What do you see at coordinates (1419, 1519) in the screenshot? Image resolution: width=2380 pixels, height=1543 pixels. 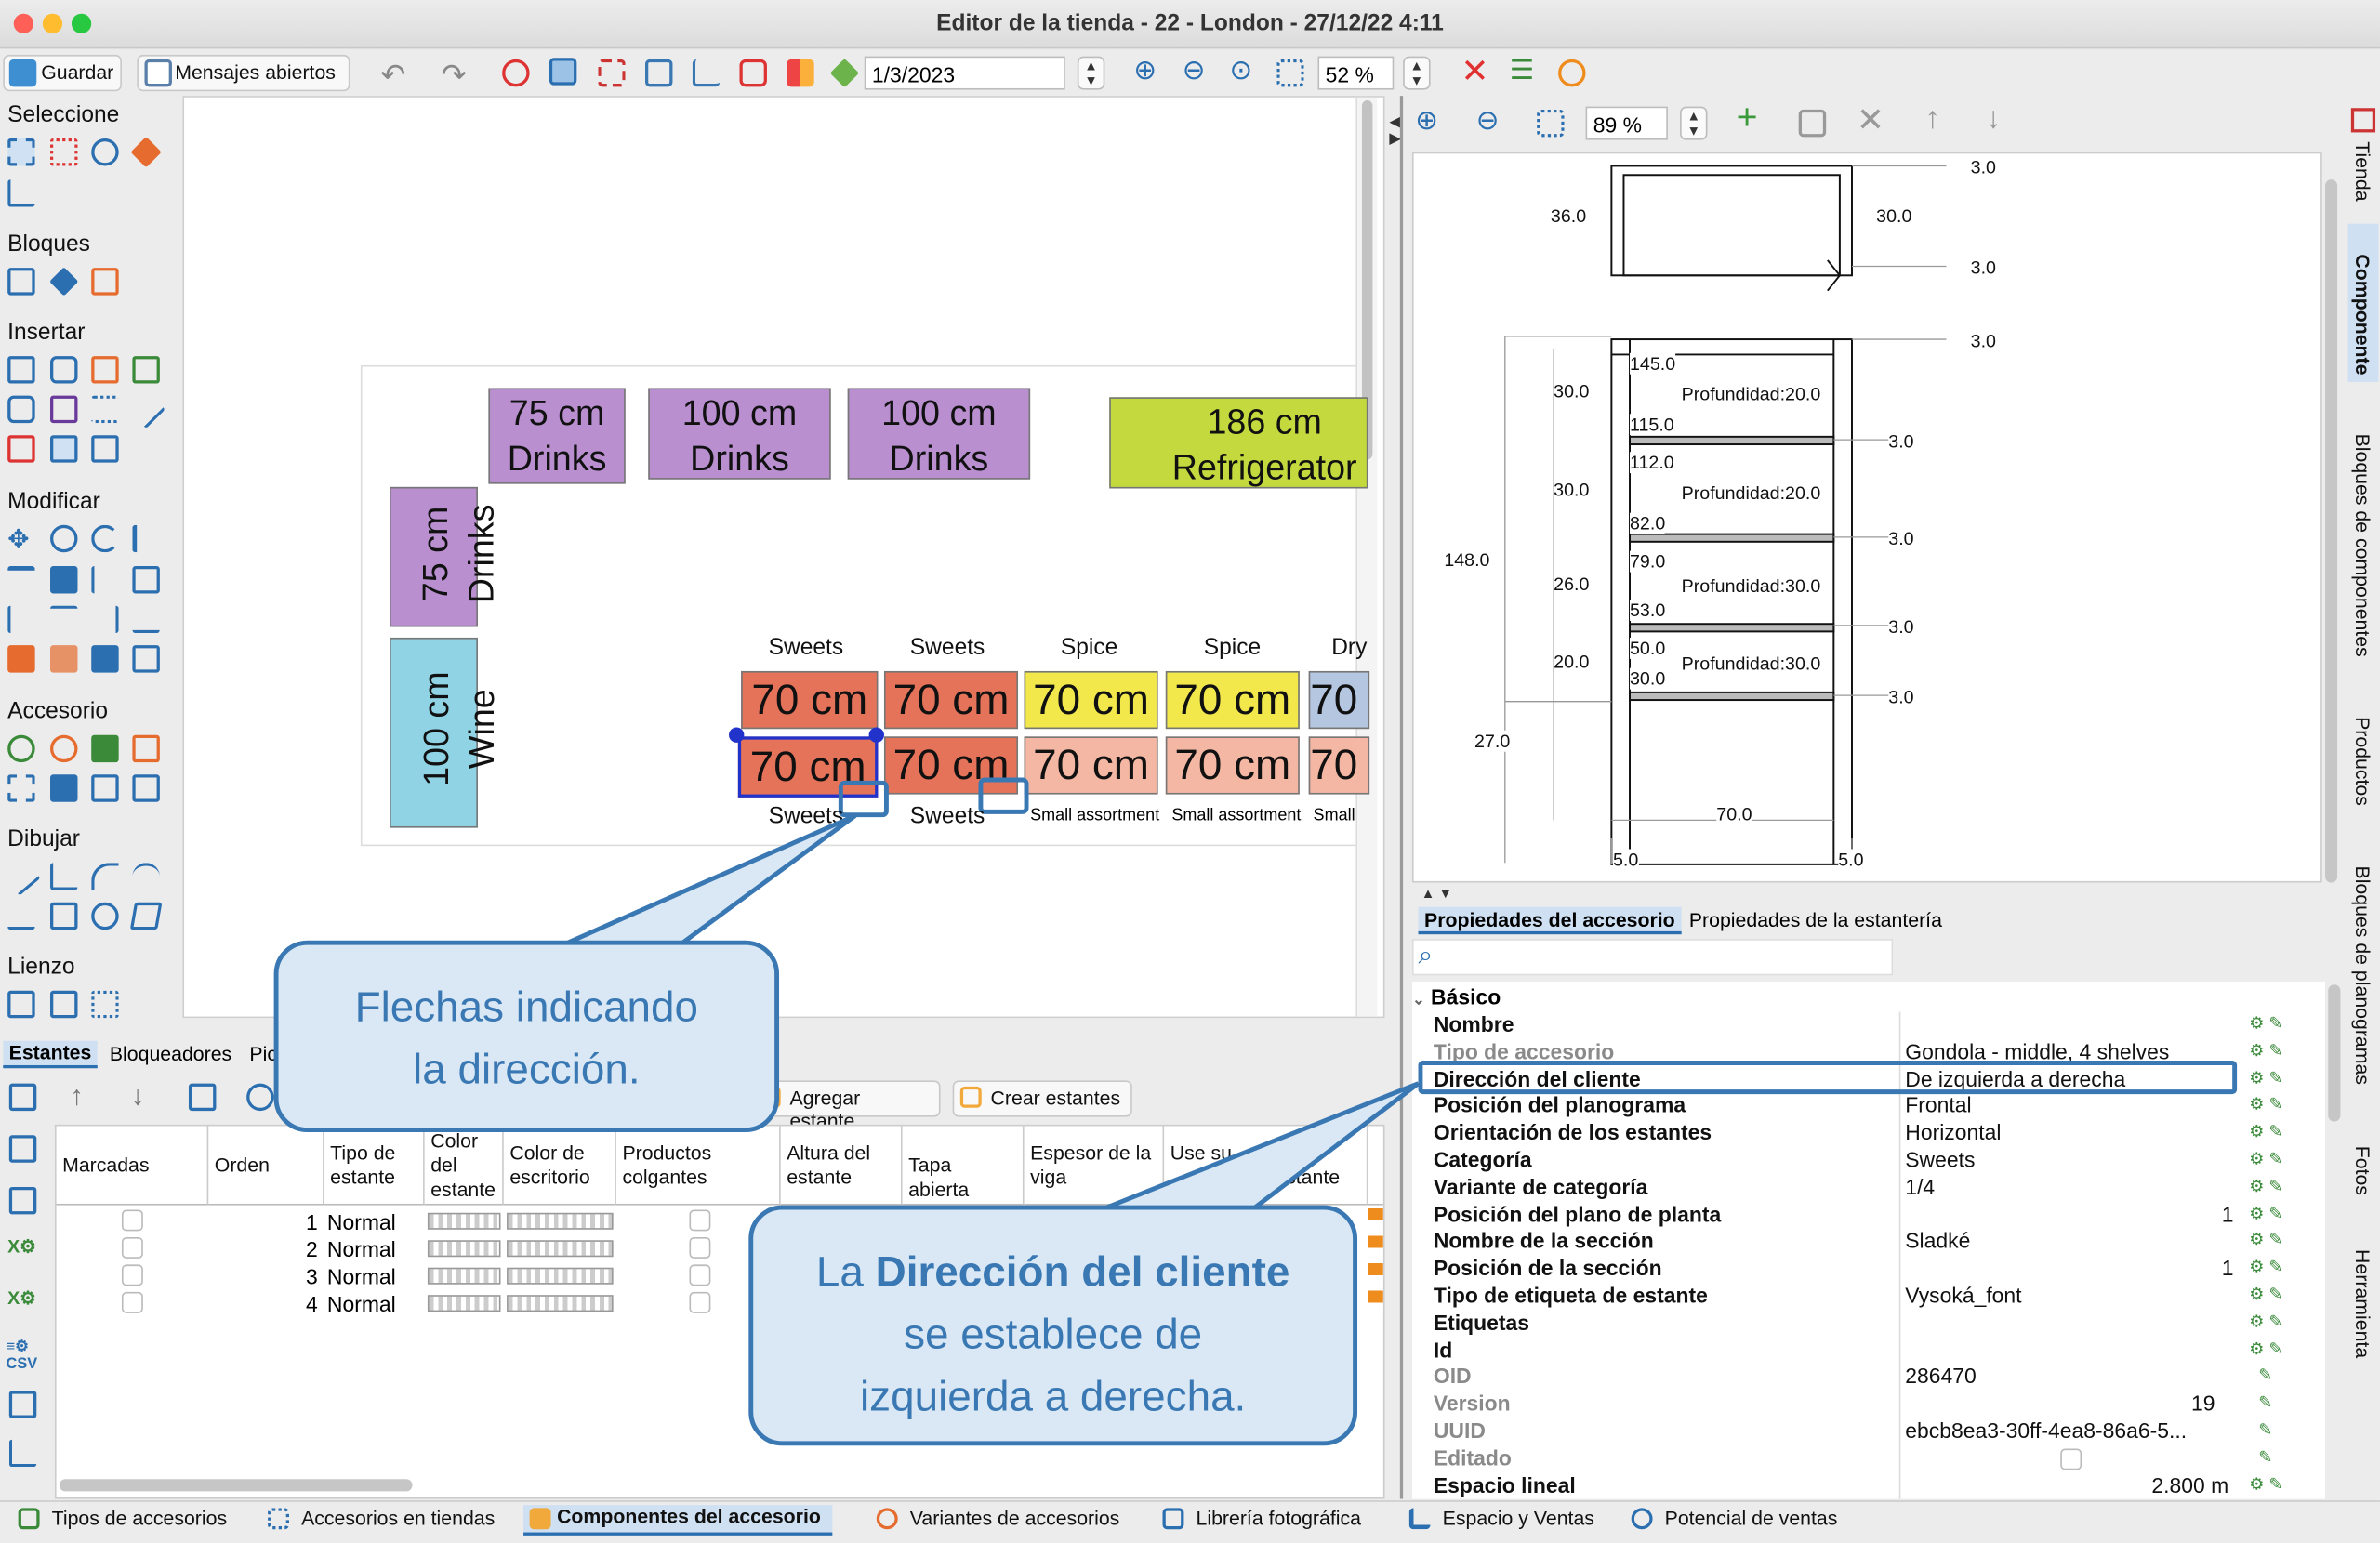 I see `space-sales-icon` at bounding box center [1419, 1519].